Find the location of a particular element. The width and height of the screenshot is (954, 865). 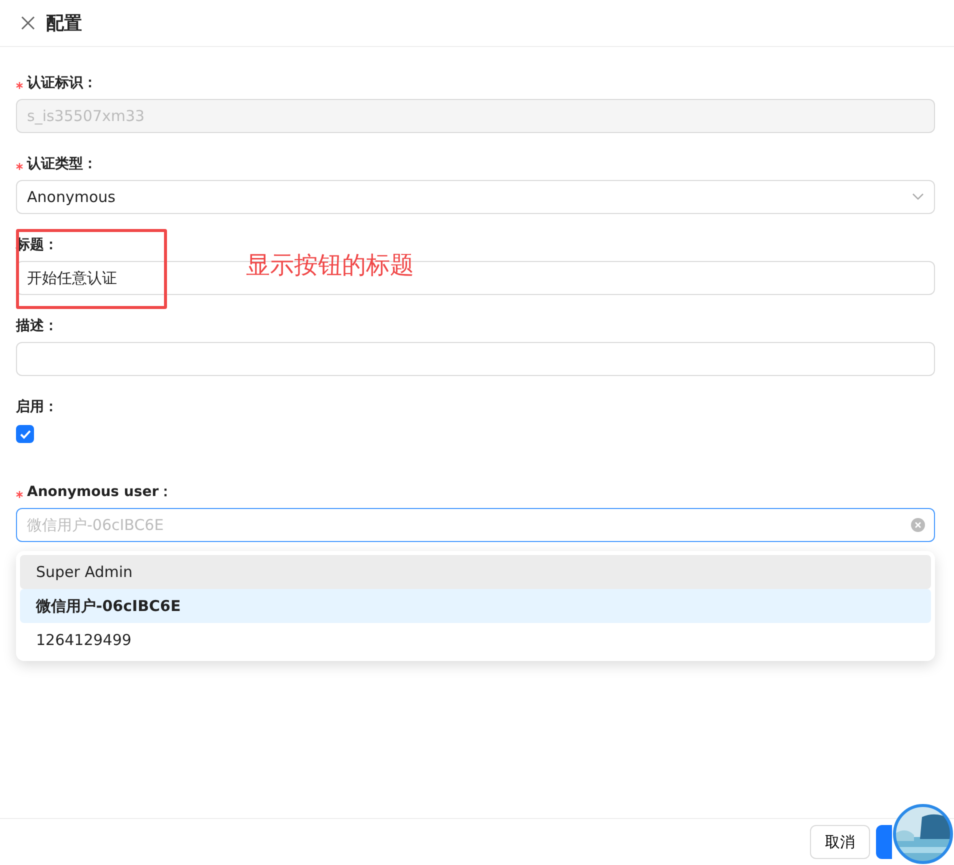

dropdown-option: 1264129499 is located at coordinates (475, 640).